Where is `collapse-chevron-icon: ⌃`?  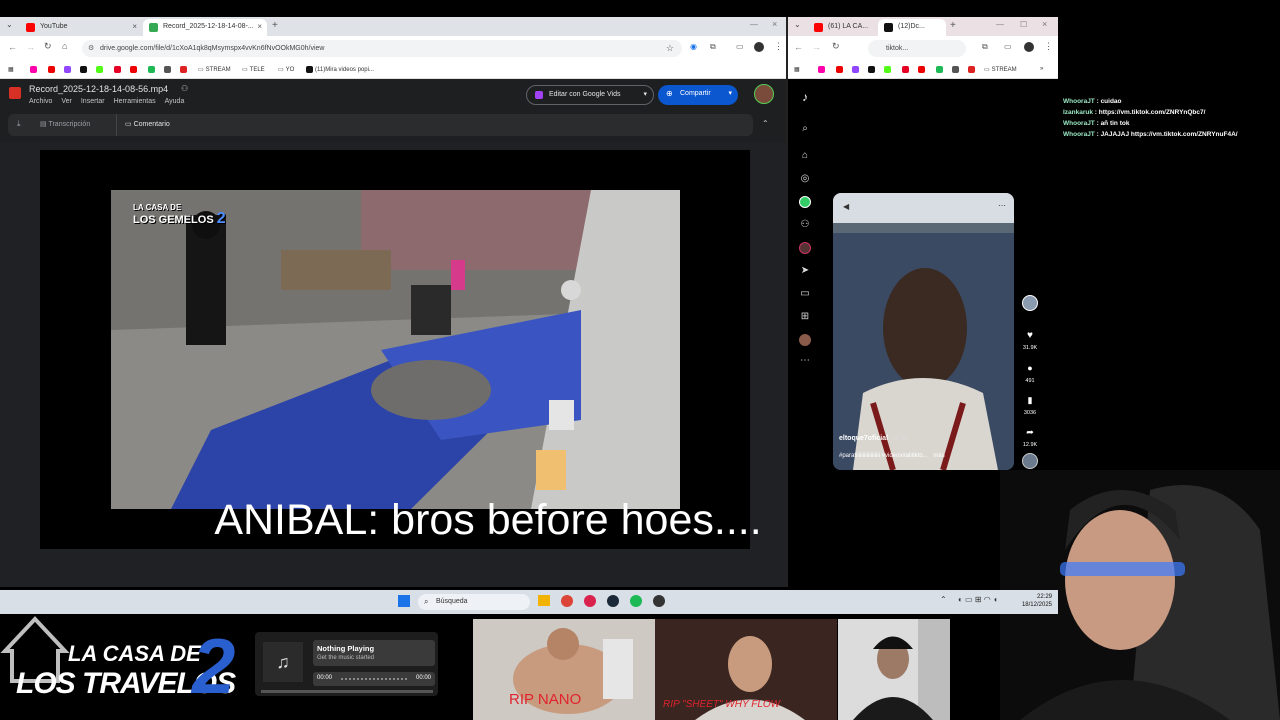 collapse-chevron-icon: ⌃ is located at coordinates (765, 123).